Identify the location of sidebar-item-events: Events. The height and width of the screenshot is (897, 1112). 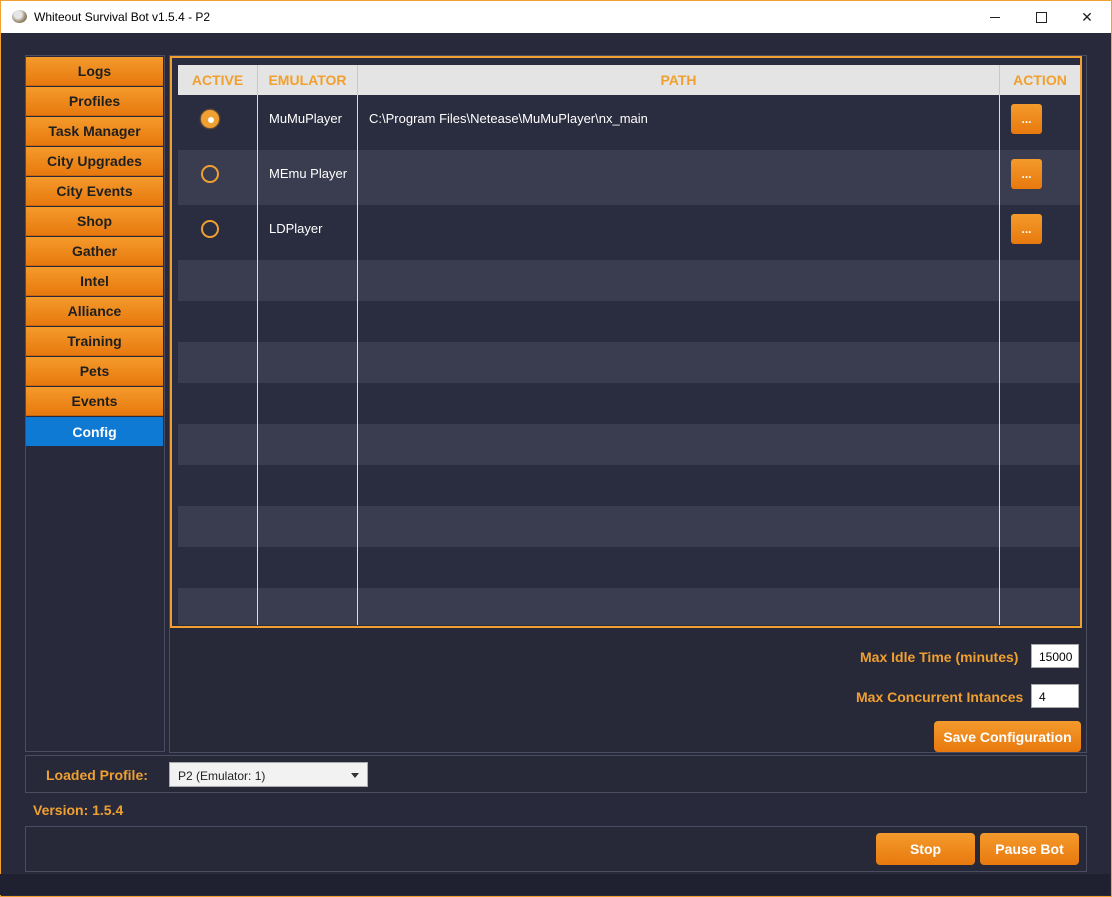
(94, 401).